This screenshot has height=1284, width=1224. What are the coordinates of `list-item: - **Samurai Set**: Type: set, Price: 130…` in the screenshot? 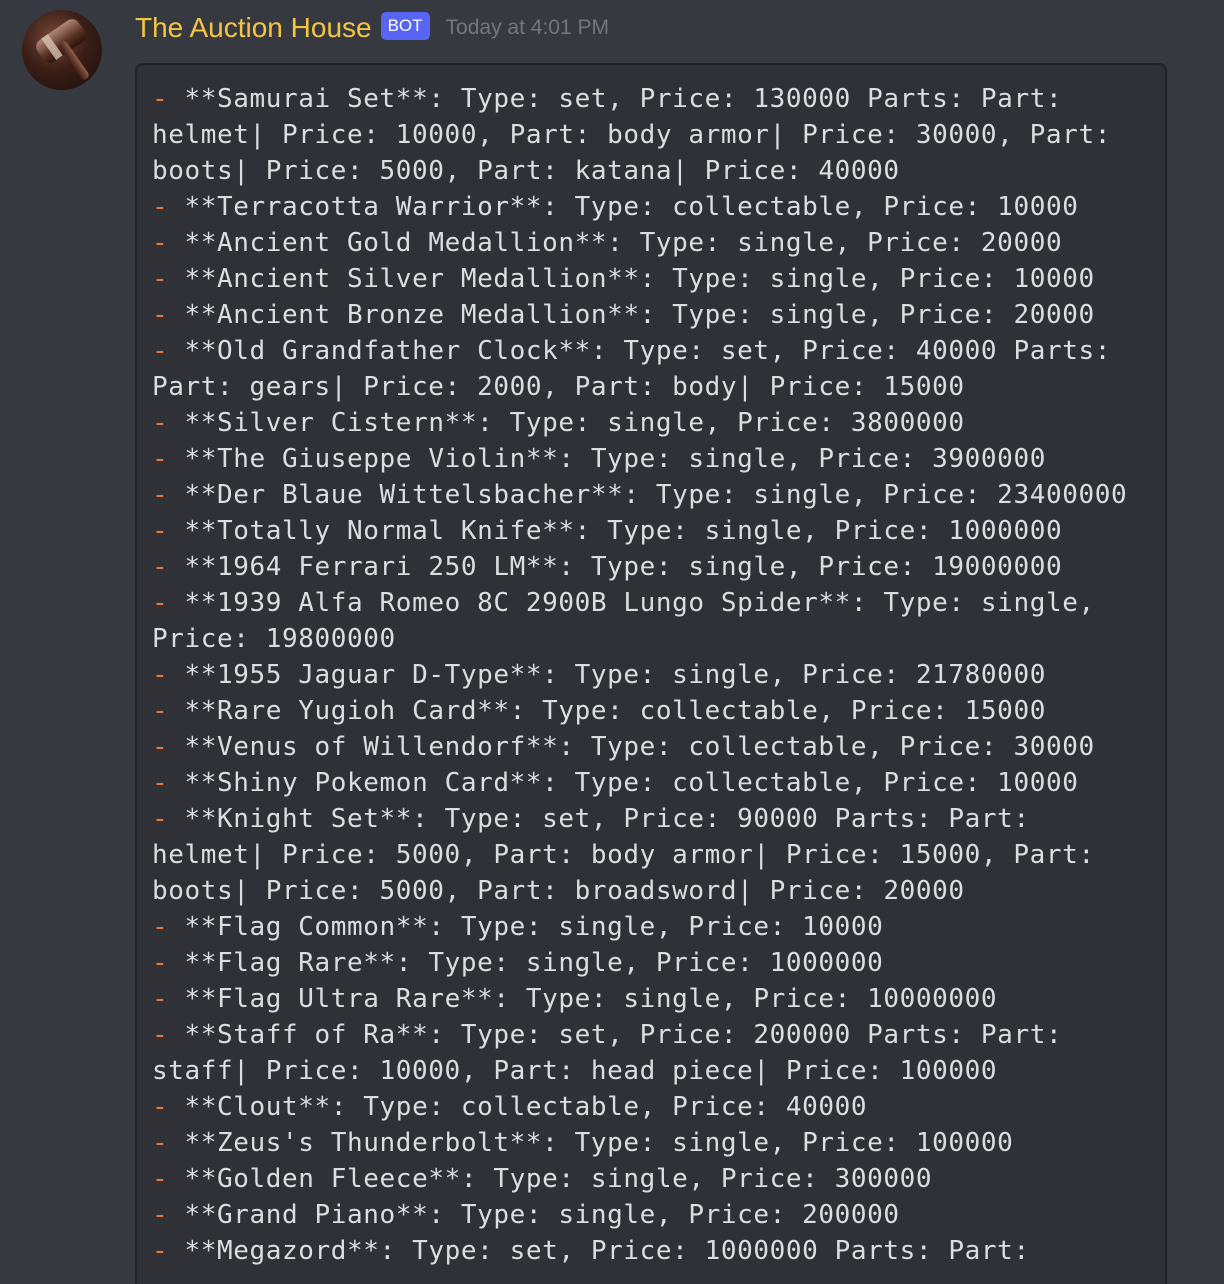 It's located at (651, 135).